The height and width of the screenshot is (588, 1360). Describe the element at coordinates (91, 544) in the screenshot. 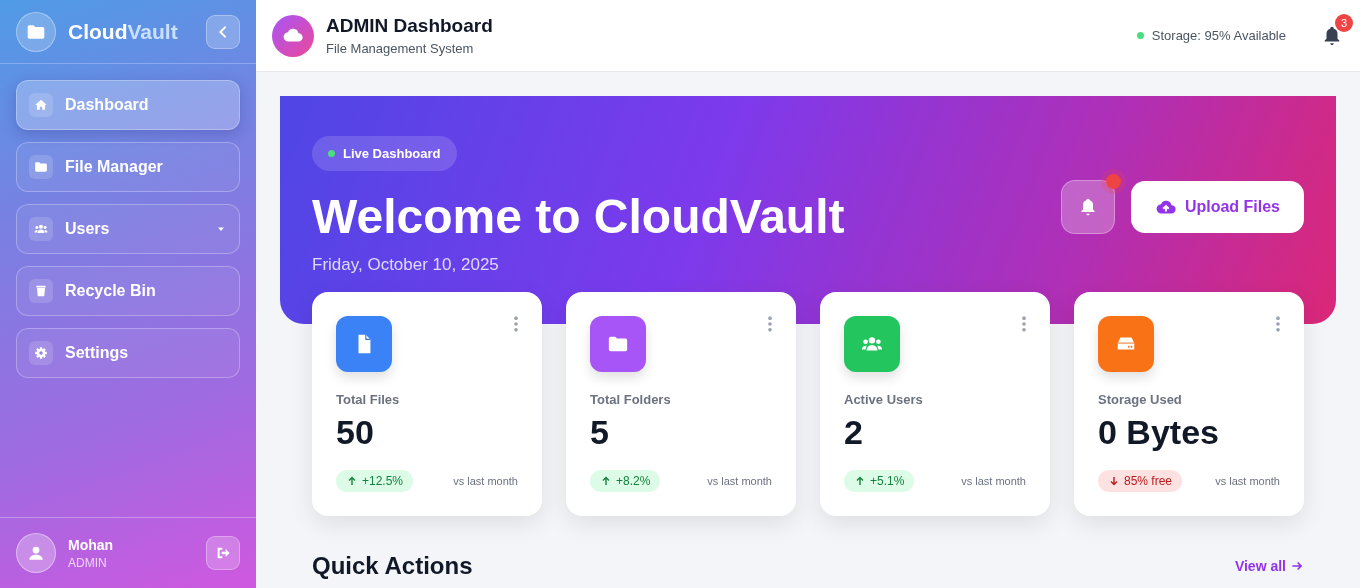

I see `user-name: Mohan` at that location.